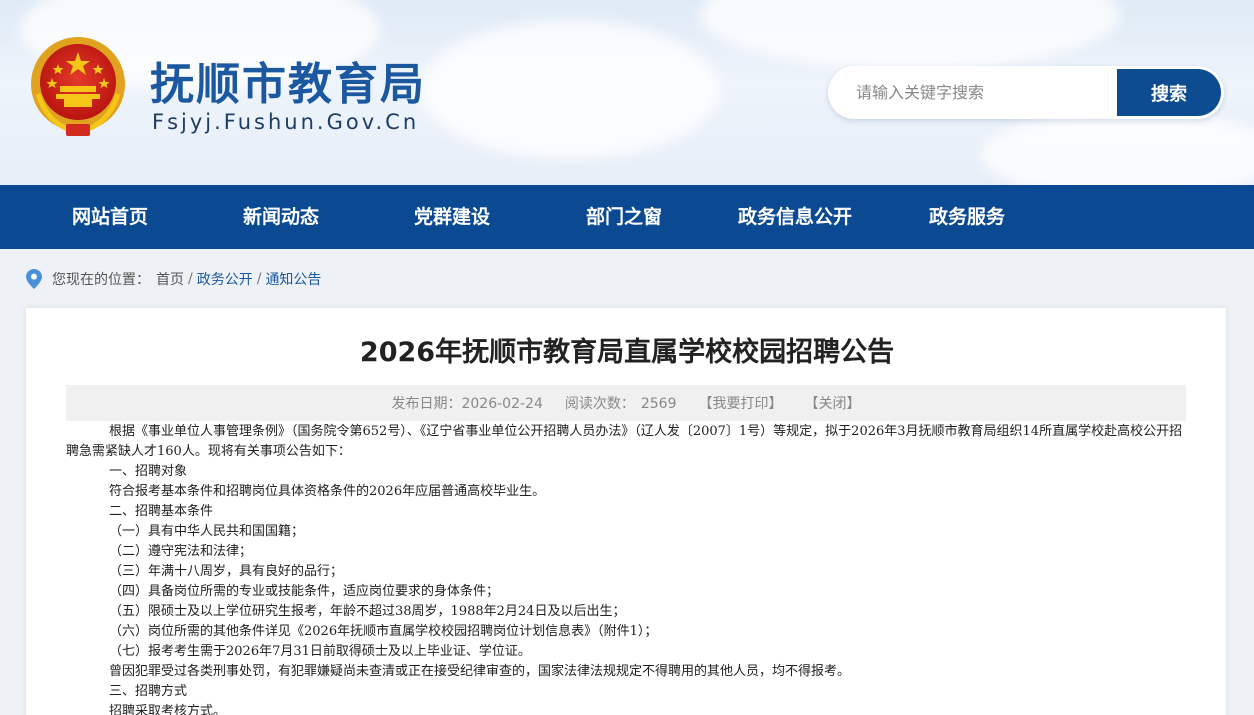 This screenshot has width=1254, height=715. What do you see at coordinates (304, 591) in the screenshot?
I see `list-item: （四）具备岗位所需的专业或技能条件，适应岗位要求的身体条件；` at bounding box center [304, 591].